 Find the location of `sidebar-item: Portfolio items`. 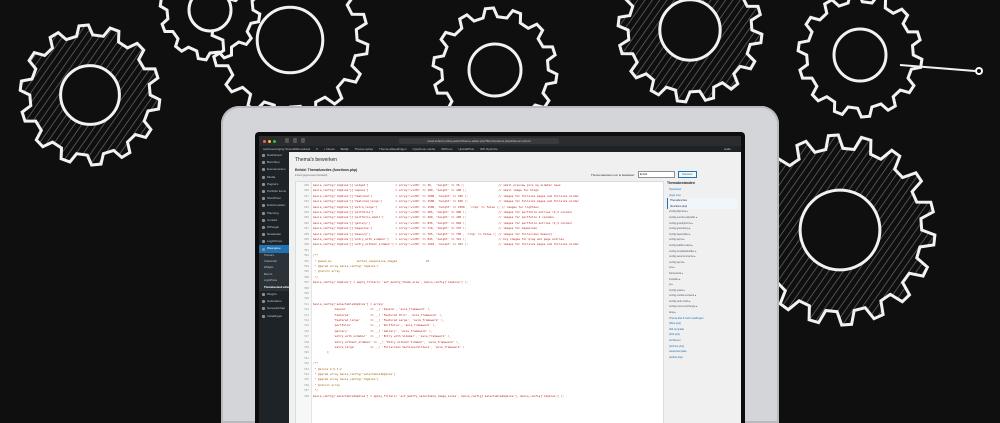

sidebar-item: Portfolio items is located at coordinates (274, 191).